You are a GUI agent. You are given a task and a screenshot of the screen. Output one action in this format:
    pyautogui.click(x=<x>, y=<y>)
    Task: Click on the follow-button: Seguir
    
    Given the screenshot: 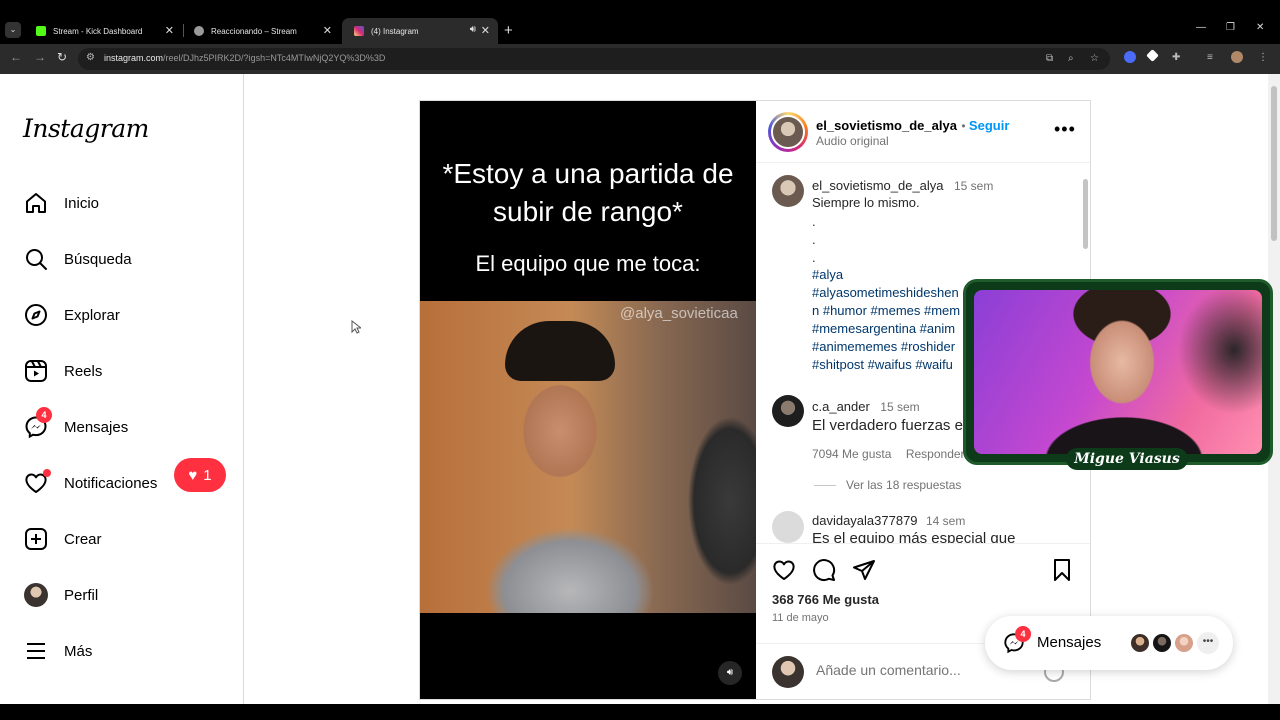 What is the action you would take?
    pyautogui.click(x=989, y=125)
    